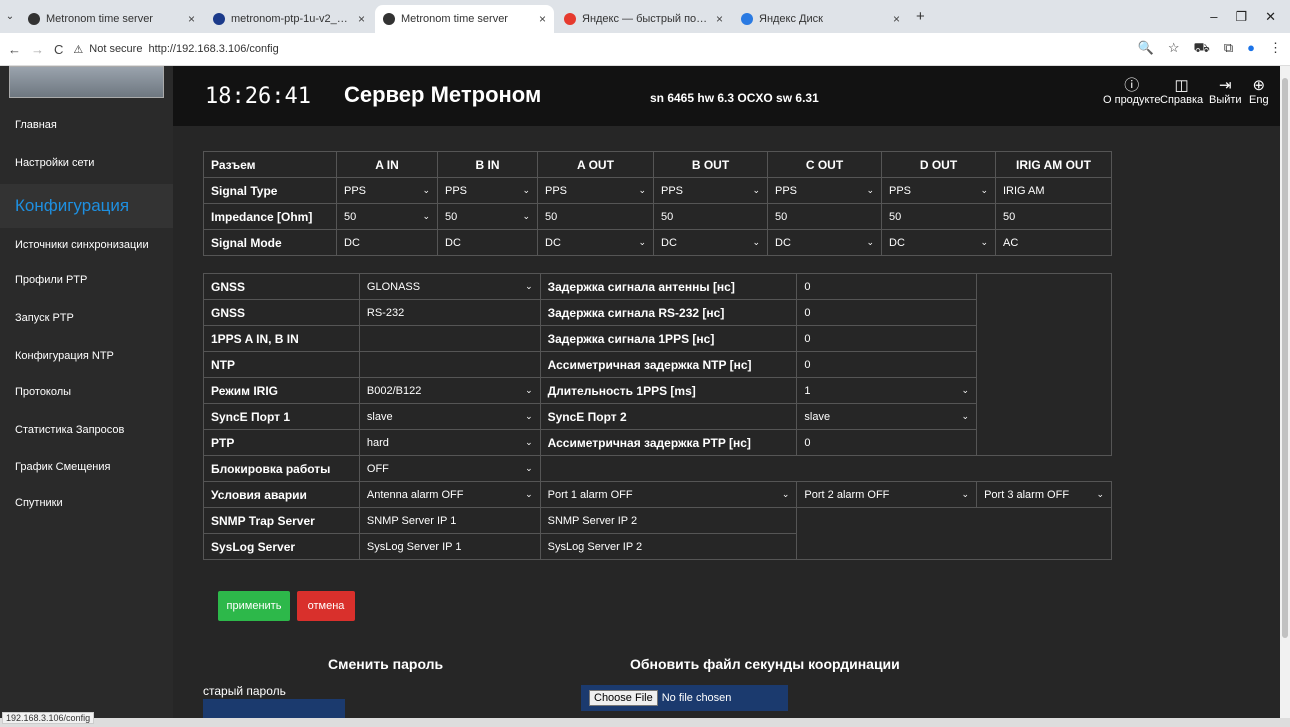 The width and height of the screenshot is (1290, 727). I want to click on zoom-icon: 🔍, so click(1146, 49).